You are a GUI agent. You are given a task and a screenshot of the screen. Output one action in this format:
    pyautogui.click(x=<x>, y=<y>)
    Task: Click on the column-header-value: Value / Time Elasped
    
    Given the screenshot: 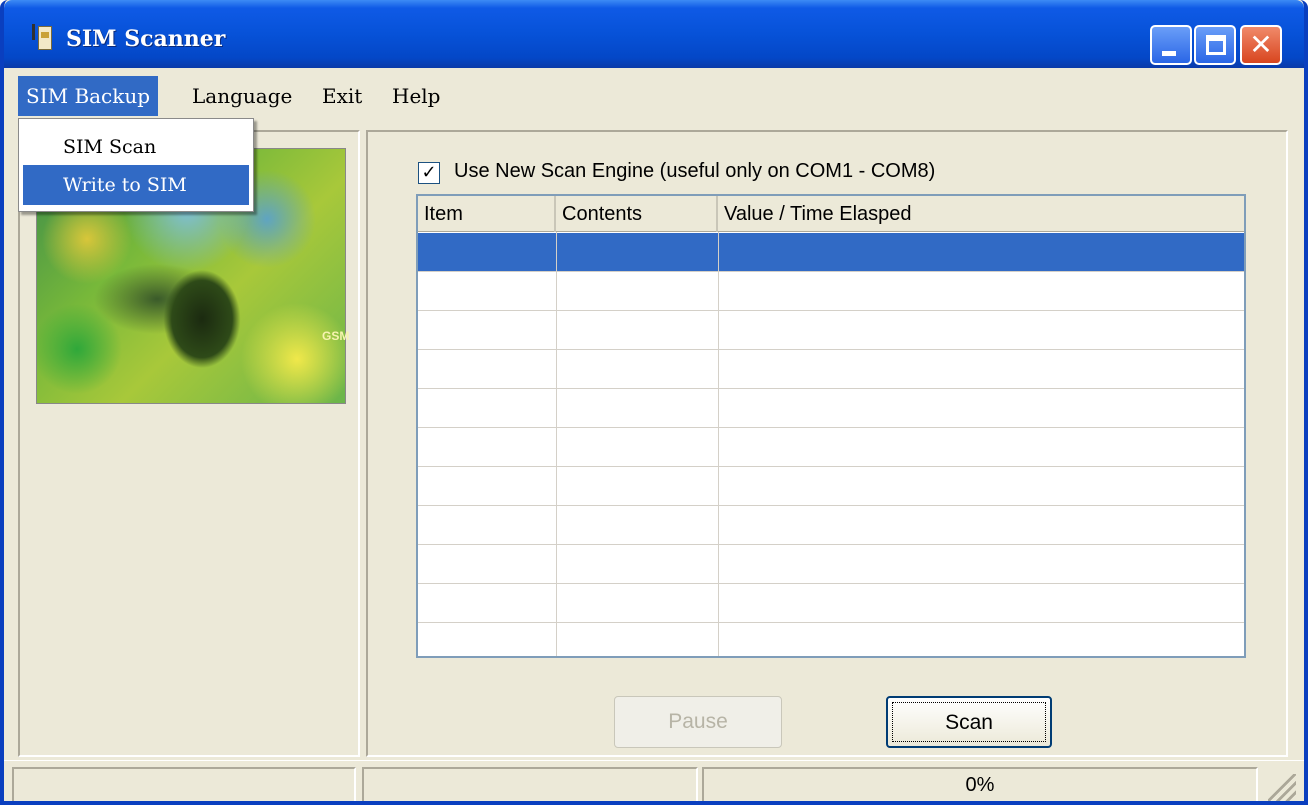 What is the action you would take?
    pyautogui.click(x=981, y=214)
    